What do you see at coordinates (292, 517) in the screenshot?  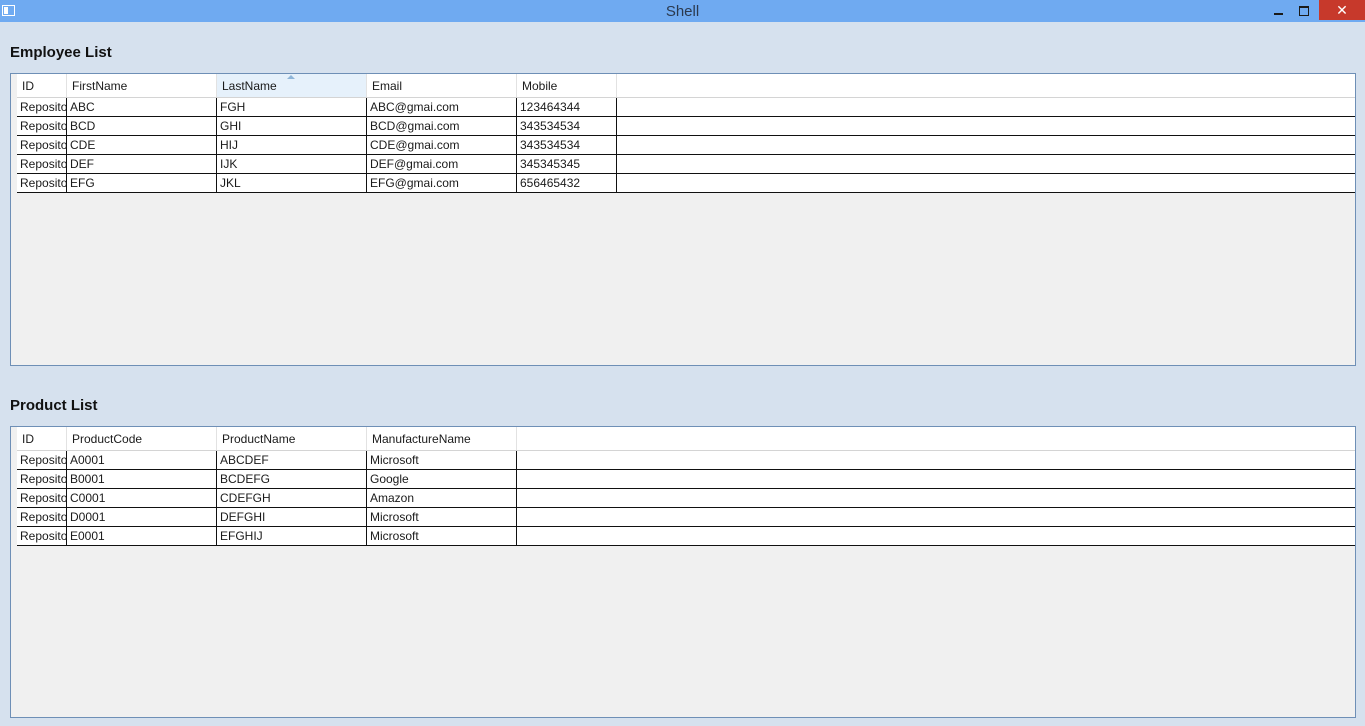 I see `cell-productname: DEFGHI` at bounding box center [292, 517].